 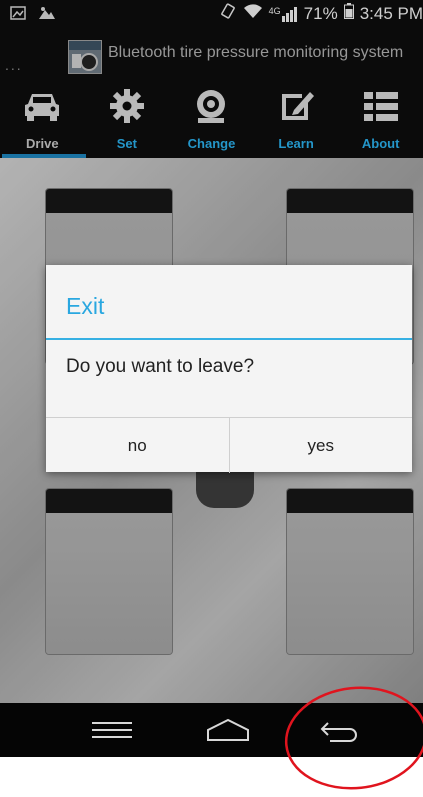 I want to click on yes-button: yes, so click(x=320, y=445).